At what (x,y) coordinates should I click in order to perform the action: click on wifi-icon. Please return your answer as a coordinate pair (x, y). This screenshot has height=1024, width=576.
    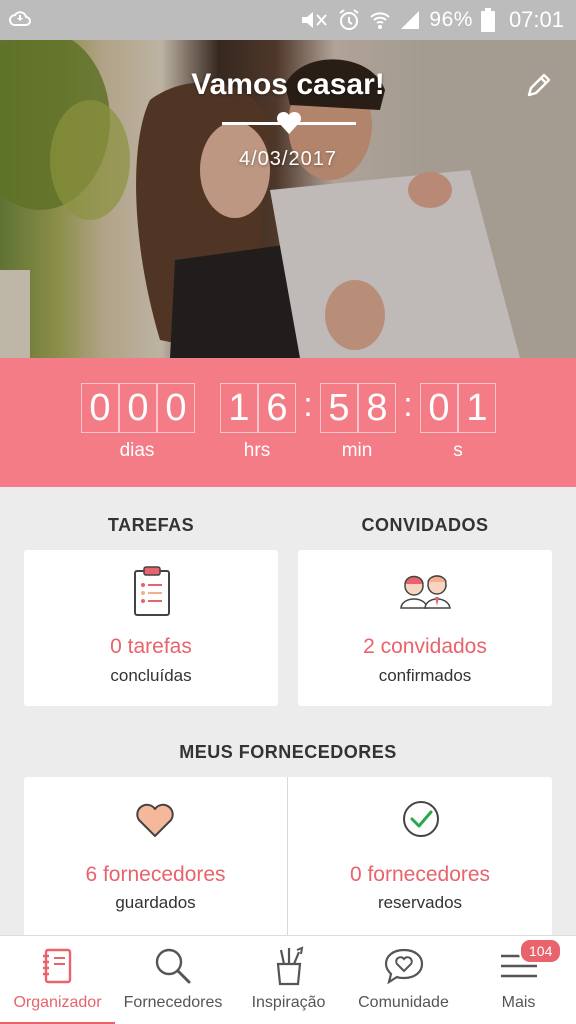
    Looking at the image, I should click on (380, 20).